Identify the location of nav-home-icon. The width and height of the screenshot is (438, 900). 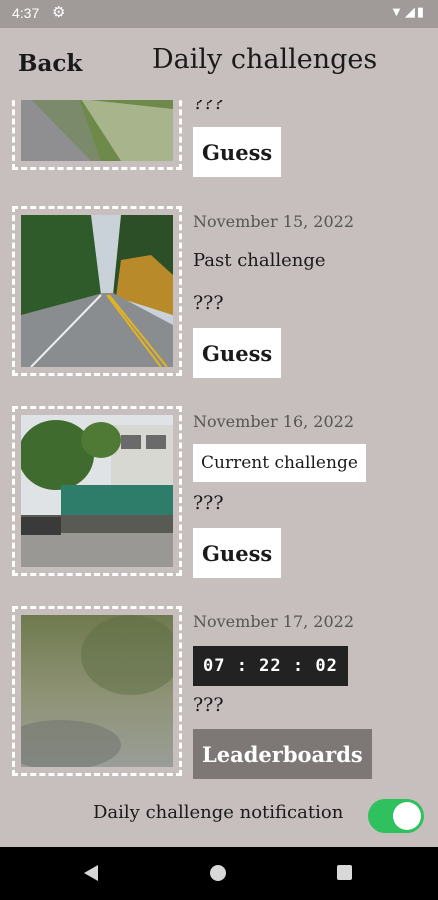
(218, 873).